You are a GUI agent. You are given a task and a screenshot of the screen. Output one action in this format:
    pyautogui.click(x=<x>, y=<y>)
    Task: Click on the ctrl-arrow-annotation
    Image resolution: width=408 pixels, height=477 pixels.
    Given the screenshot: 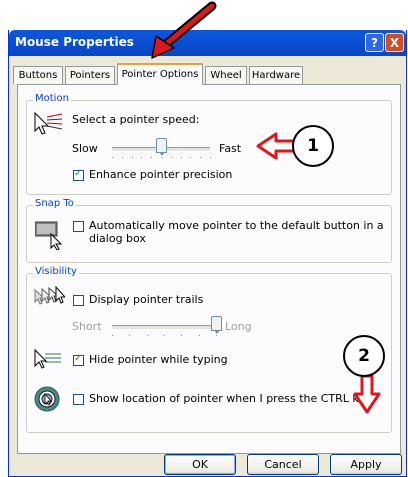 What is the action you would take?
    pyautogui.click(x=367, y=394)
    